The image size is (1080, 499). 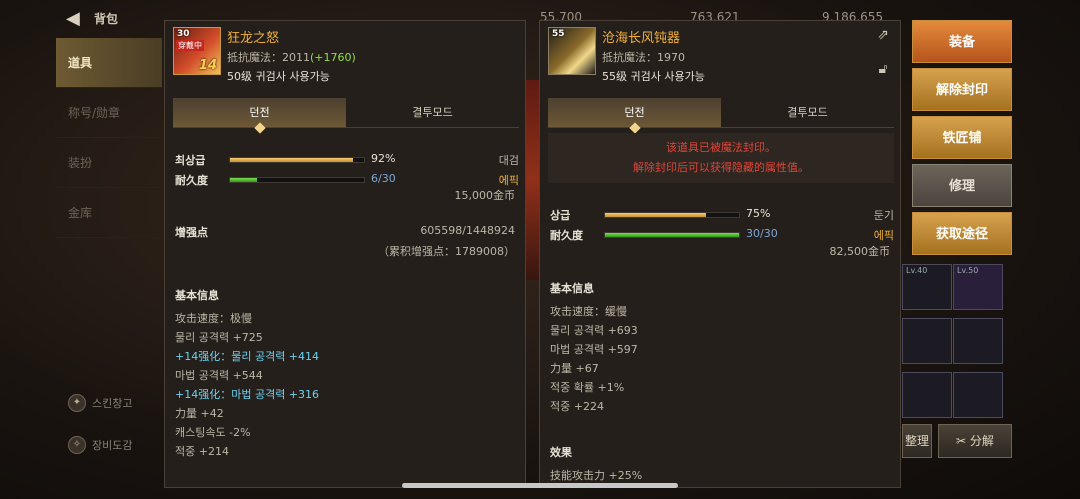 I want to click on sort-button: 整理, so click(x=917, y=441).